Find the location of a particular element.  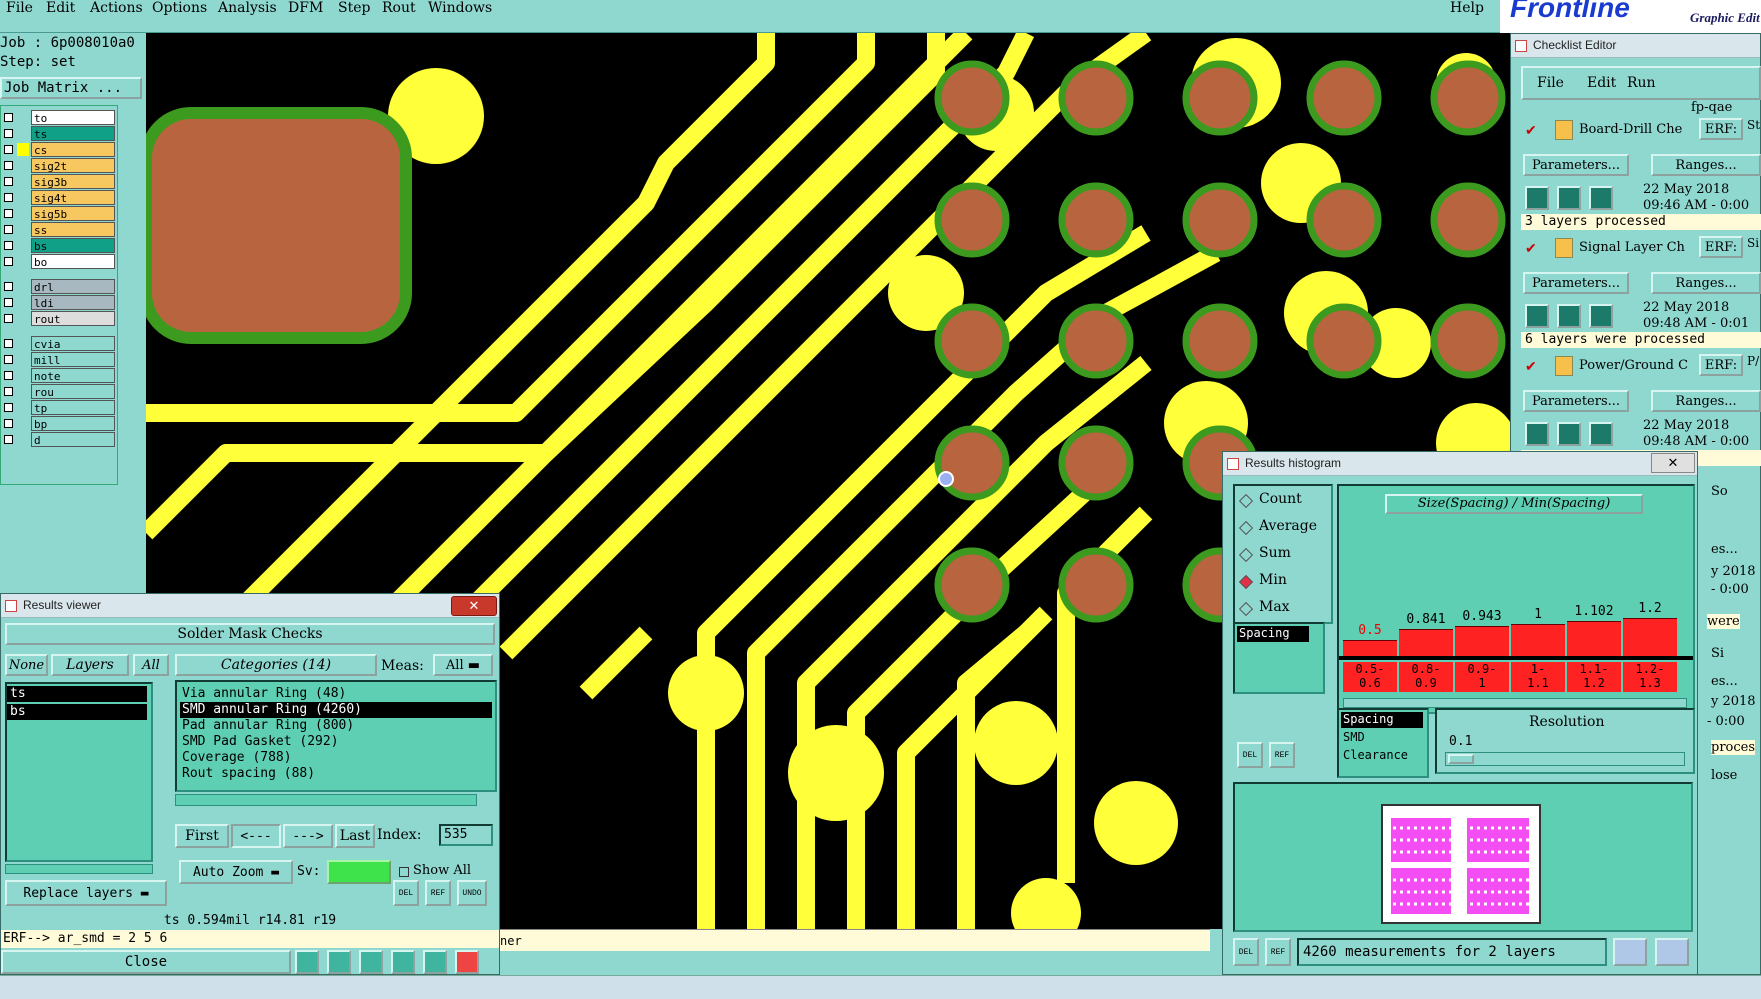

check-mark-icon: ✔ is located at coordinates (1531, 248).